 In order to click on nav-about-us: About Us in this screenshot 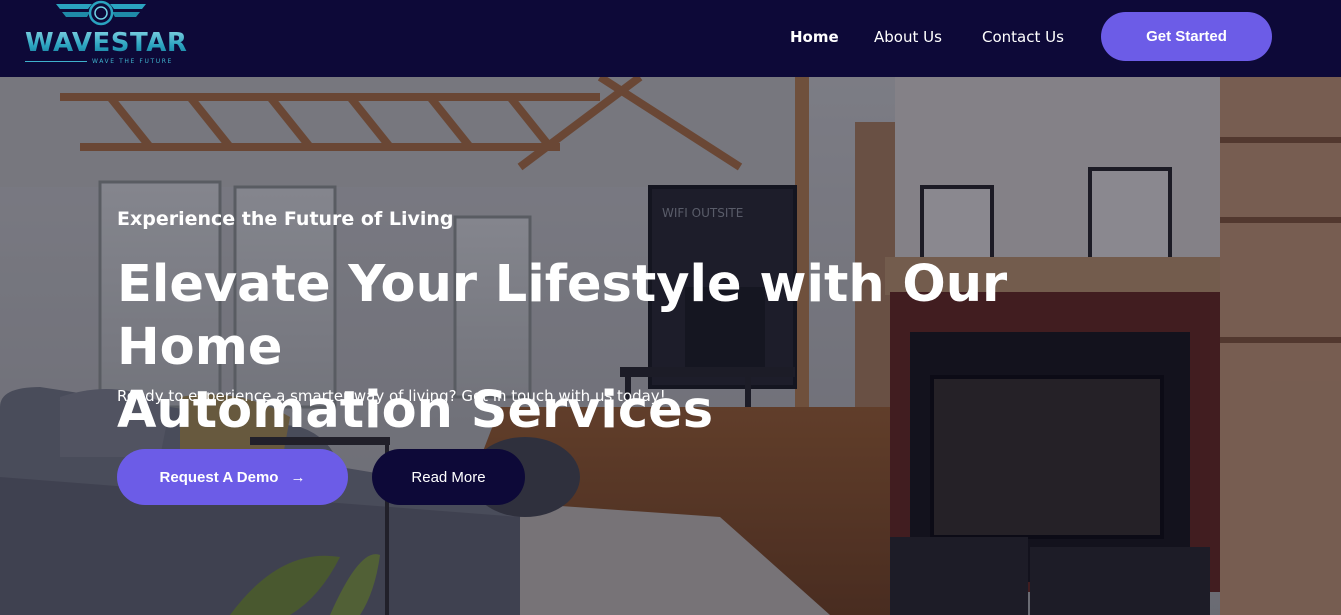, I will do `click(908, 37)`.